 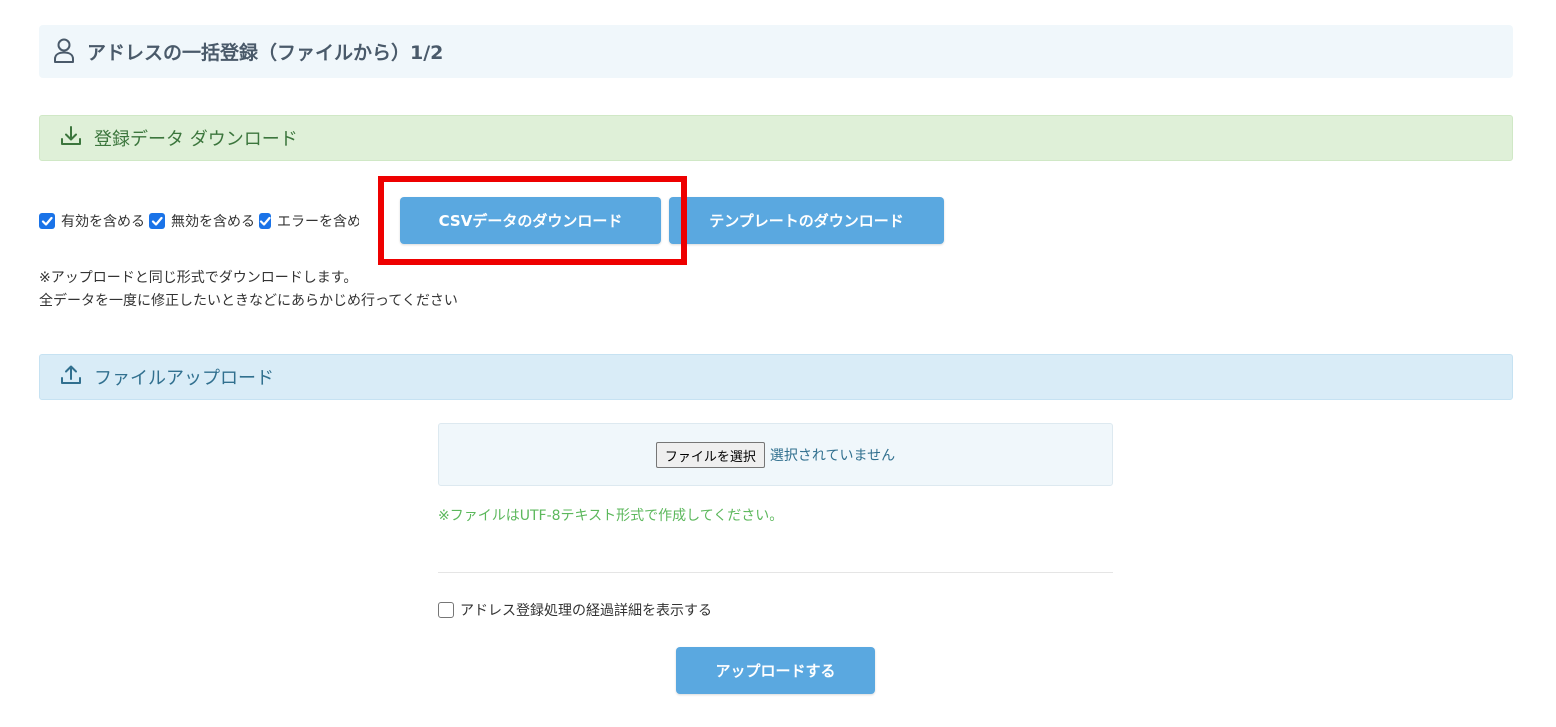 I want to click on download-section-title: 登録データ ダウンロード, so click(x=196, y=139).